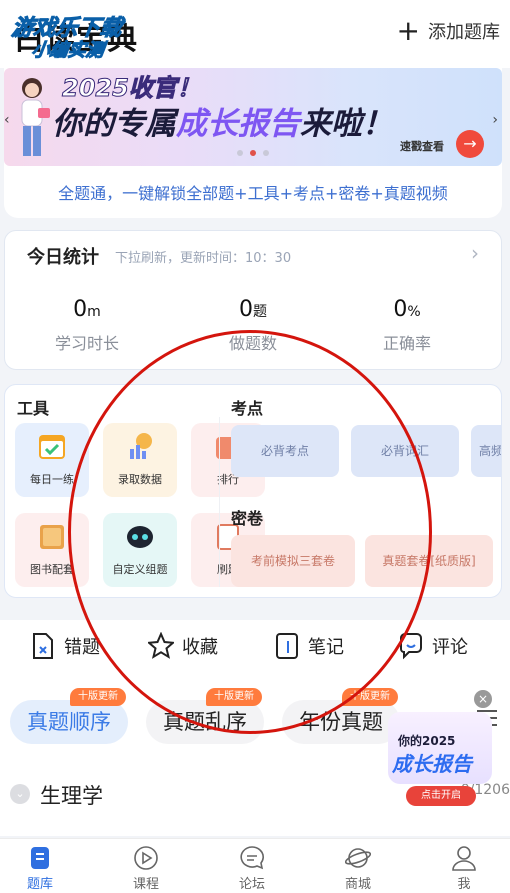  What do you see at coordinates (82, 647) in the screenshot?
I see `action-label: 错题` at bounding box center [82, 647].